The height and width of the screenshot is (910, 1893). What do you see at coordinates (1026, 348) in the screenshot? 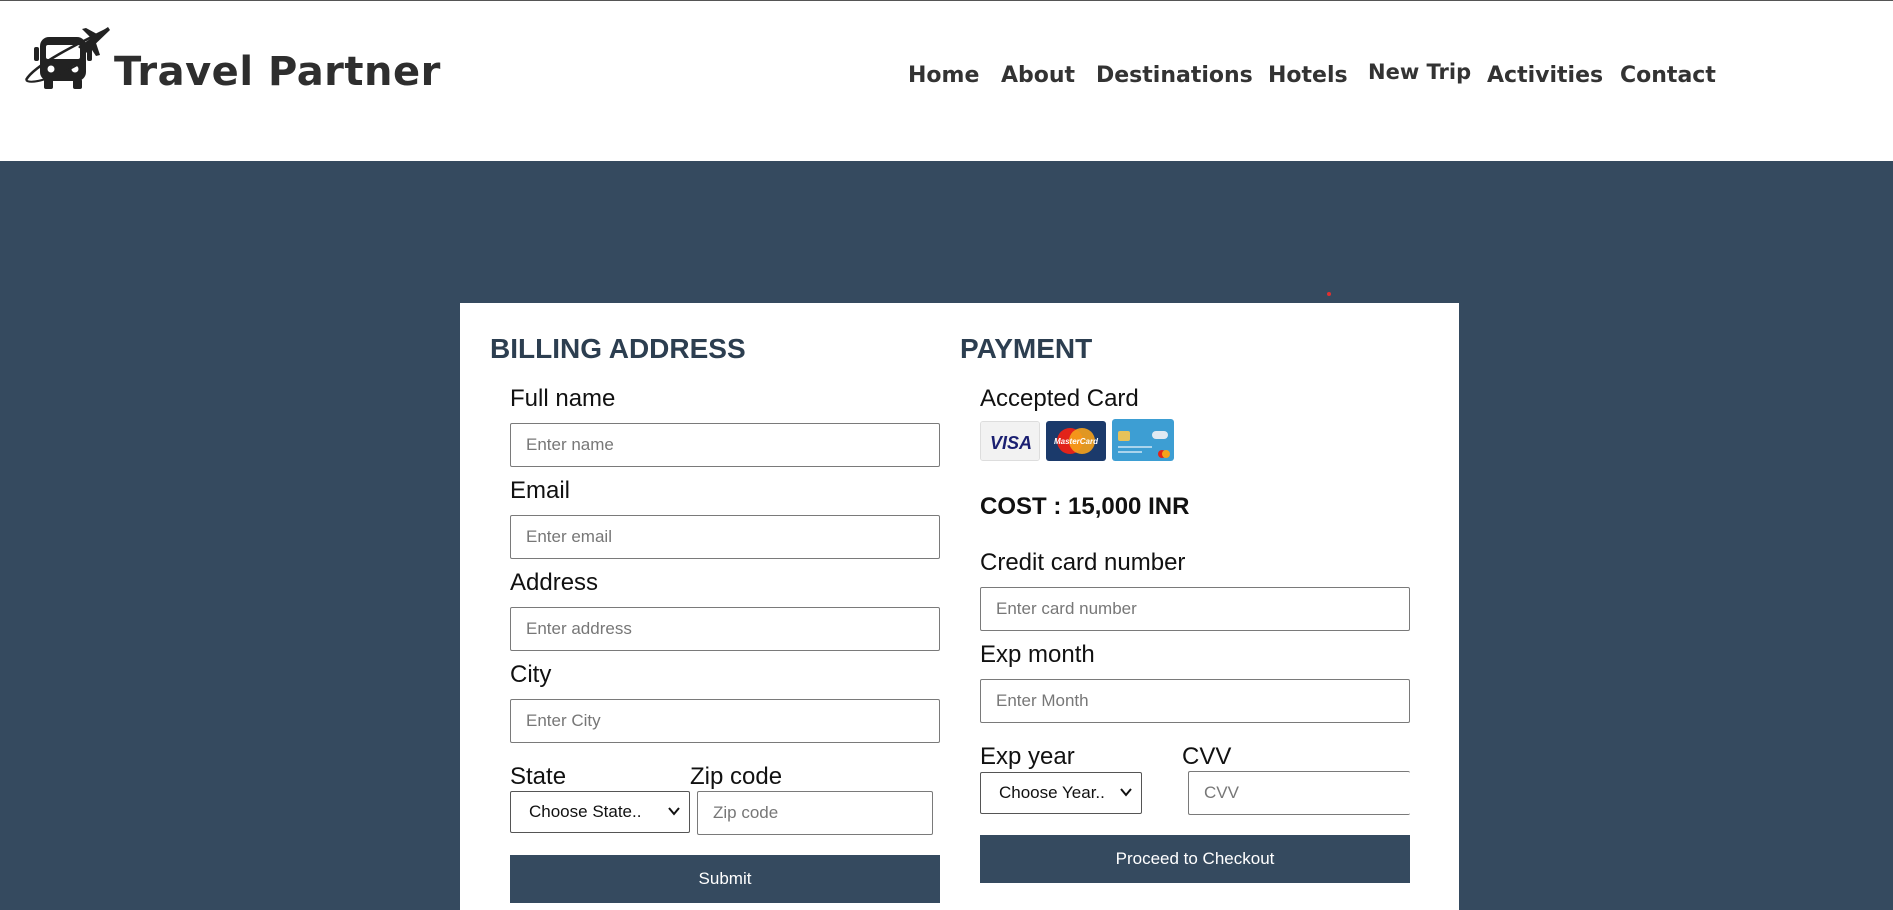
I see `payment-title: PAYMENT` at bounding box center [1026, 348].